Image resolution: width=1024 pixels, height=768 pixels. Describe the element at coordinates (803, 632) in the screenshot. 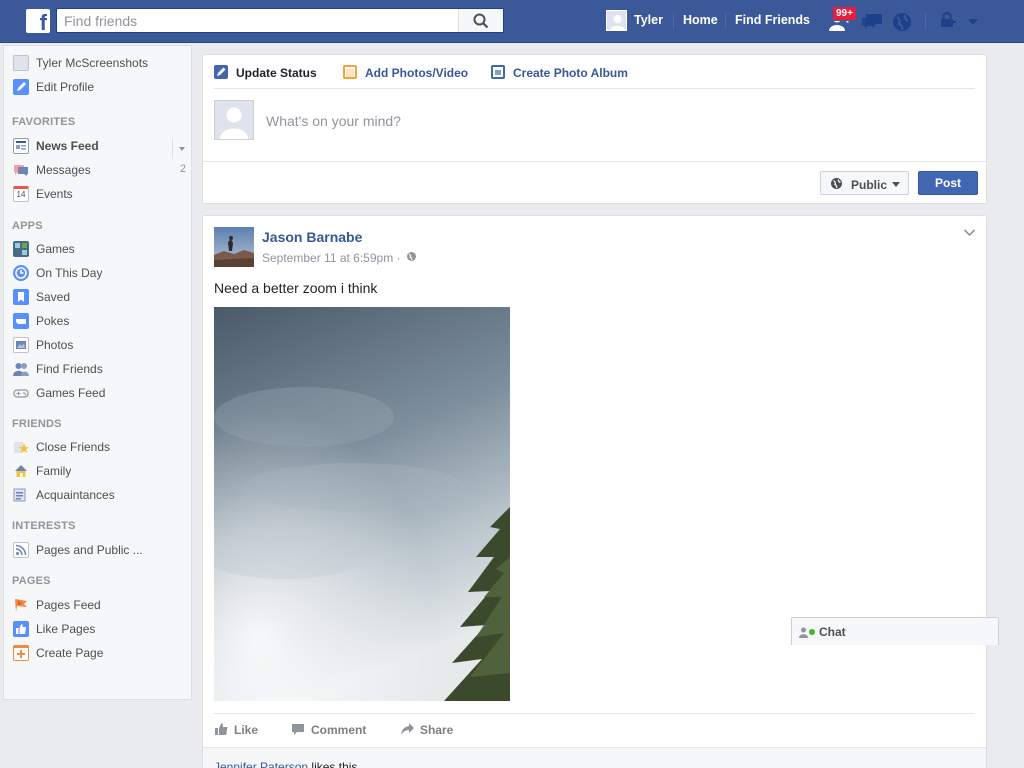

I see `person-icon` at that location.